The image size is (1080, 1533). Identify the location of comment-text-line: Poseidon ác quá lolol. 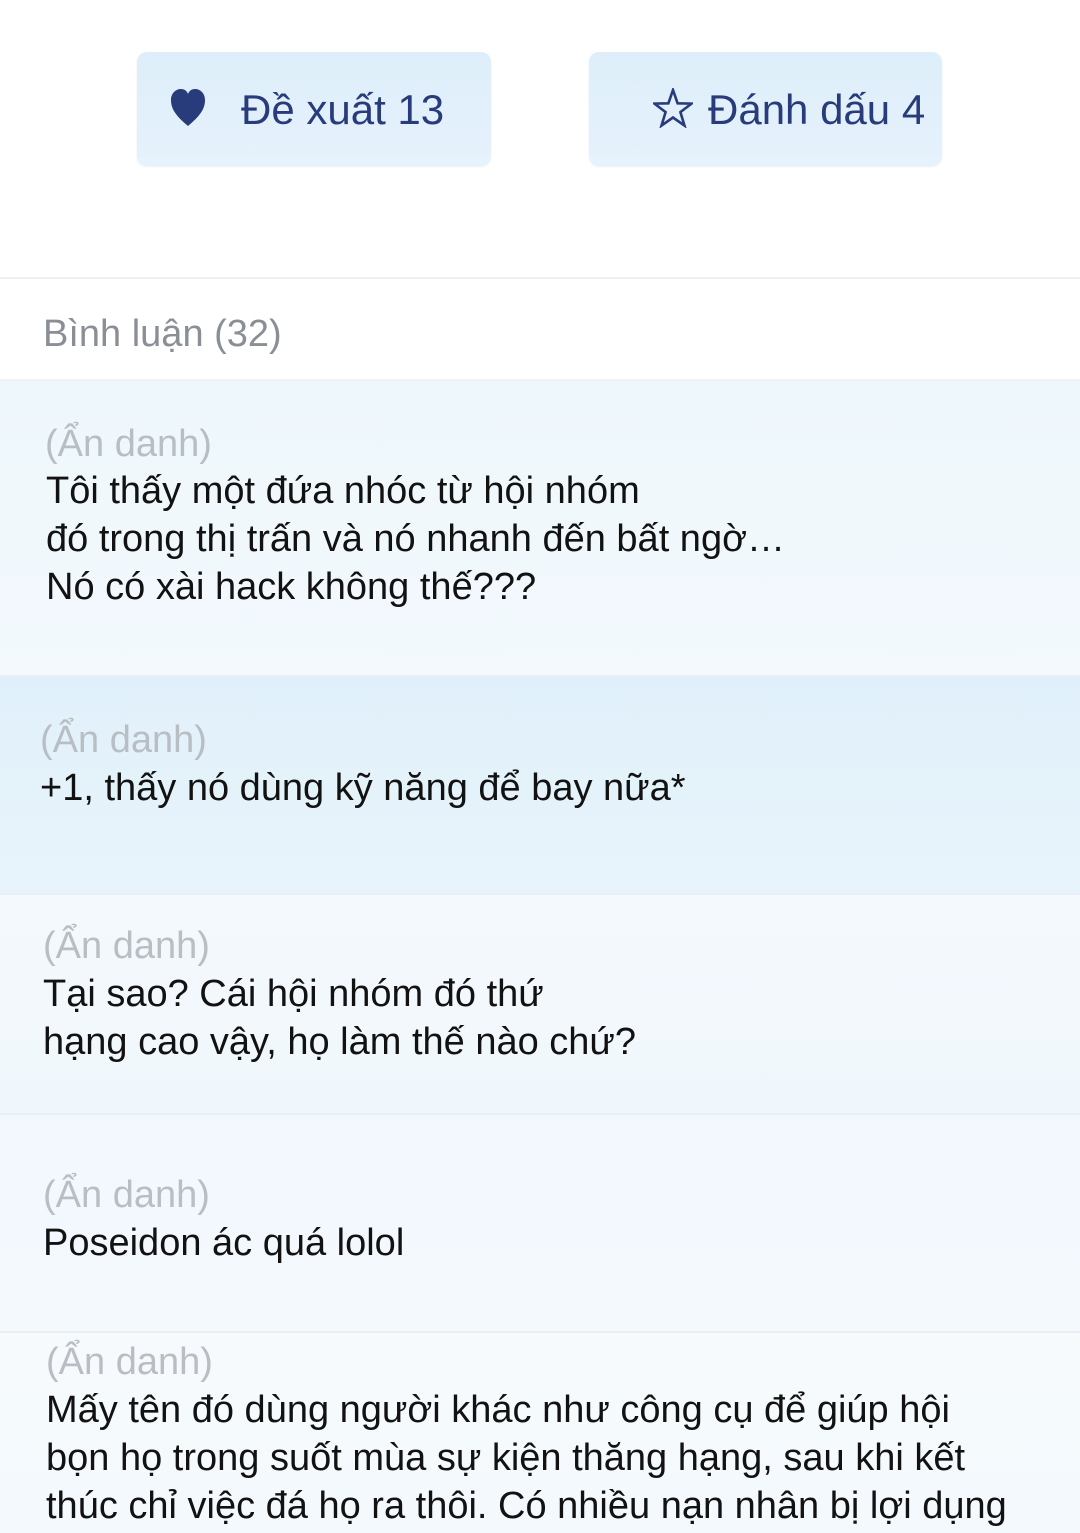
(224, 1243).